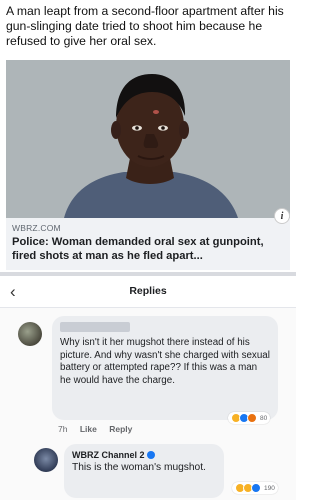 Image resolution: width=320 pixels, height=500 pixels. Describe the element at coordinates (36, 228) in the screenshot. I see `link-source: WBRZ.COM` at that location.